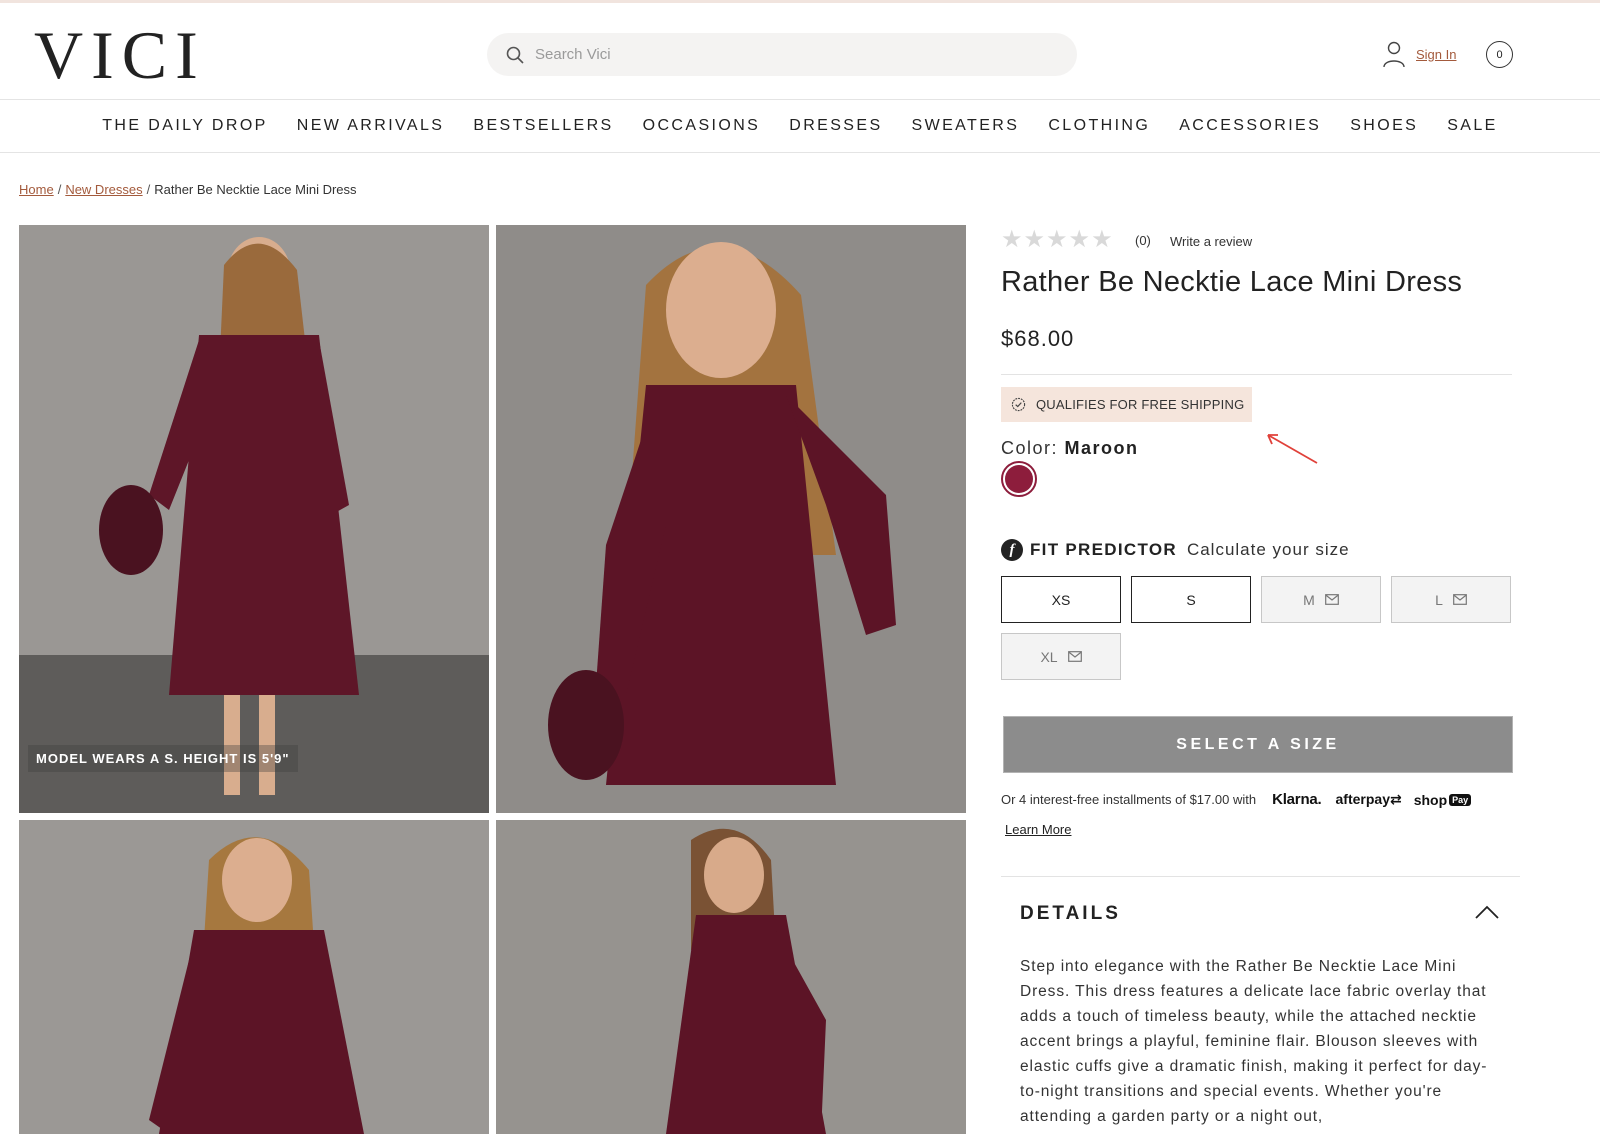 The height and width of the screenshot is (1134, 1600). What do you see at coordinates (1038, 338) in the screenshot?
I see `product-price: $68.00` at bounding box center [1038, 338].